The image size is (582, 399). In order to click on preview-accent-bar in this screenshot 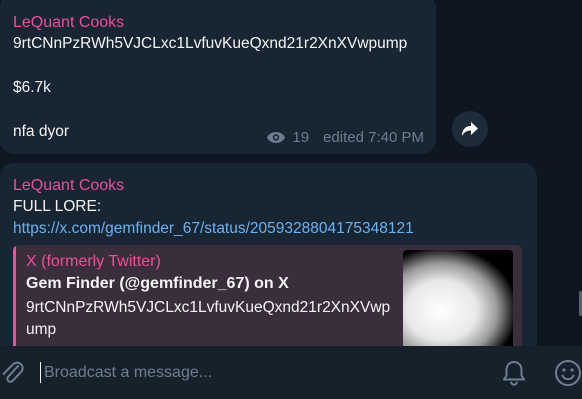, I will do `click(14, 295)`.